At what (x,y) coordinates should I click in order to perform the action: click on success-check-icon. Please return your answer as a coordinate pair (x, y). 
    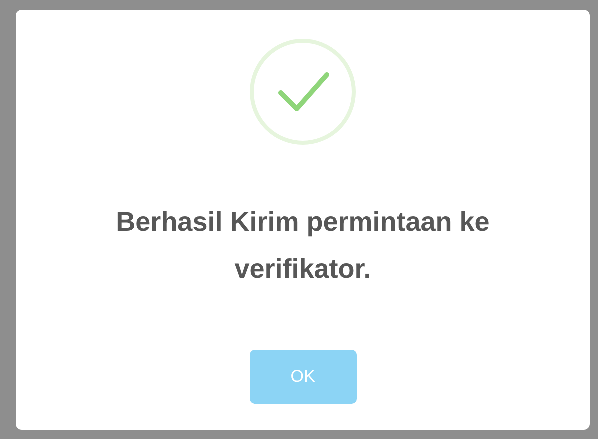
    Looking at the image, I should click on (303, 92).